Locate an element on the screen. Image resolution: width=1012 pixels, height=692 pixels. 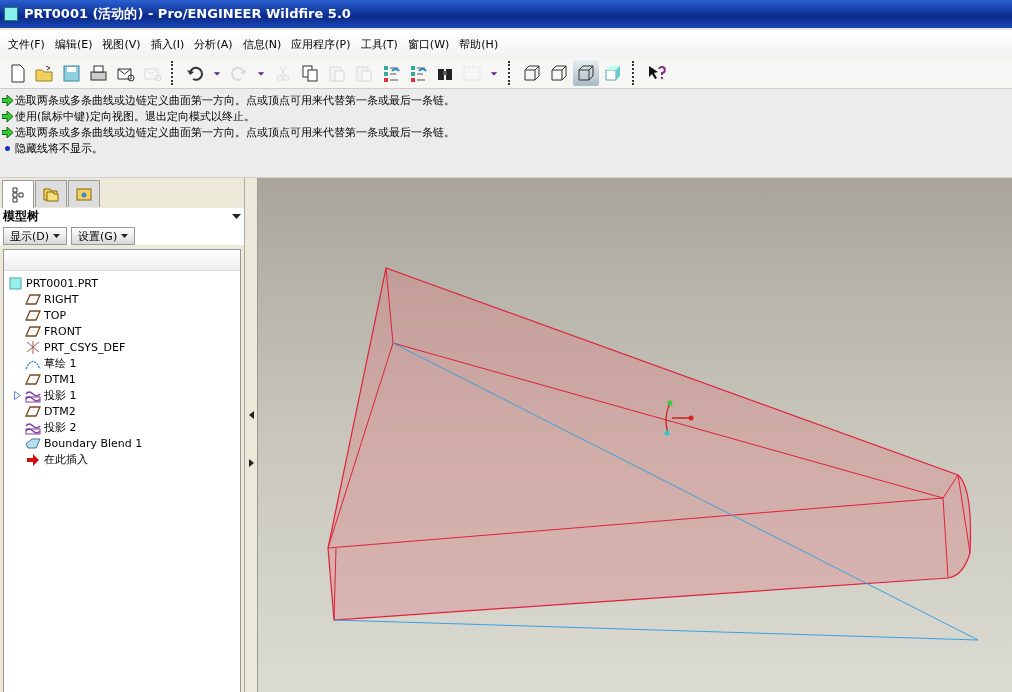
tree-item: 投影 2 is located at coordinates (60, 427).